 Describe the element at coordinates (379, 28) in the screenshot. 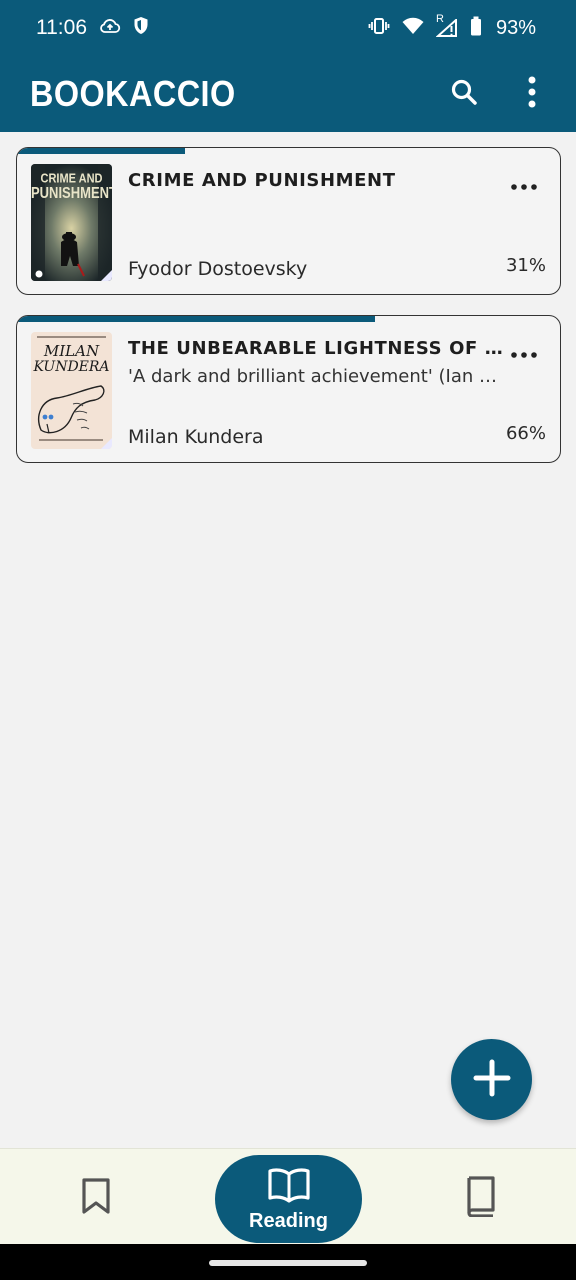

I see `vibrate-icon` at that location.